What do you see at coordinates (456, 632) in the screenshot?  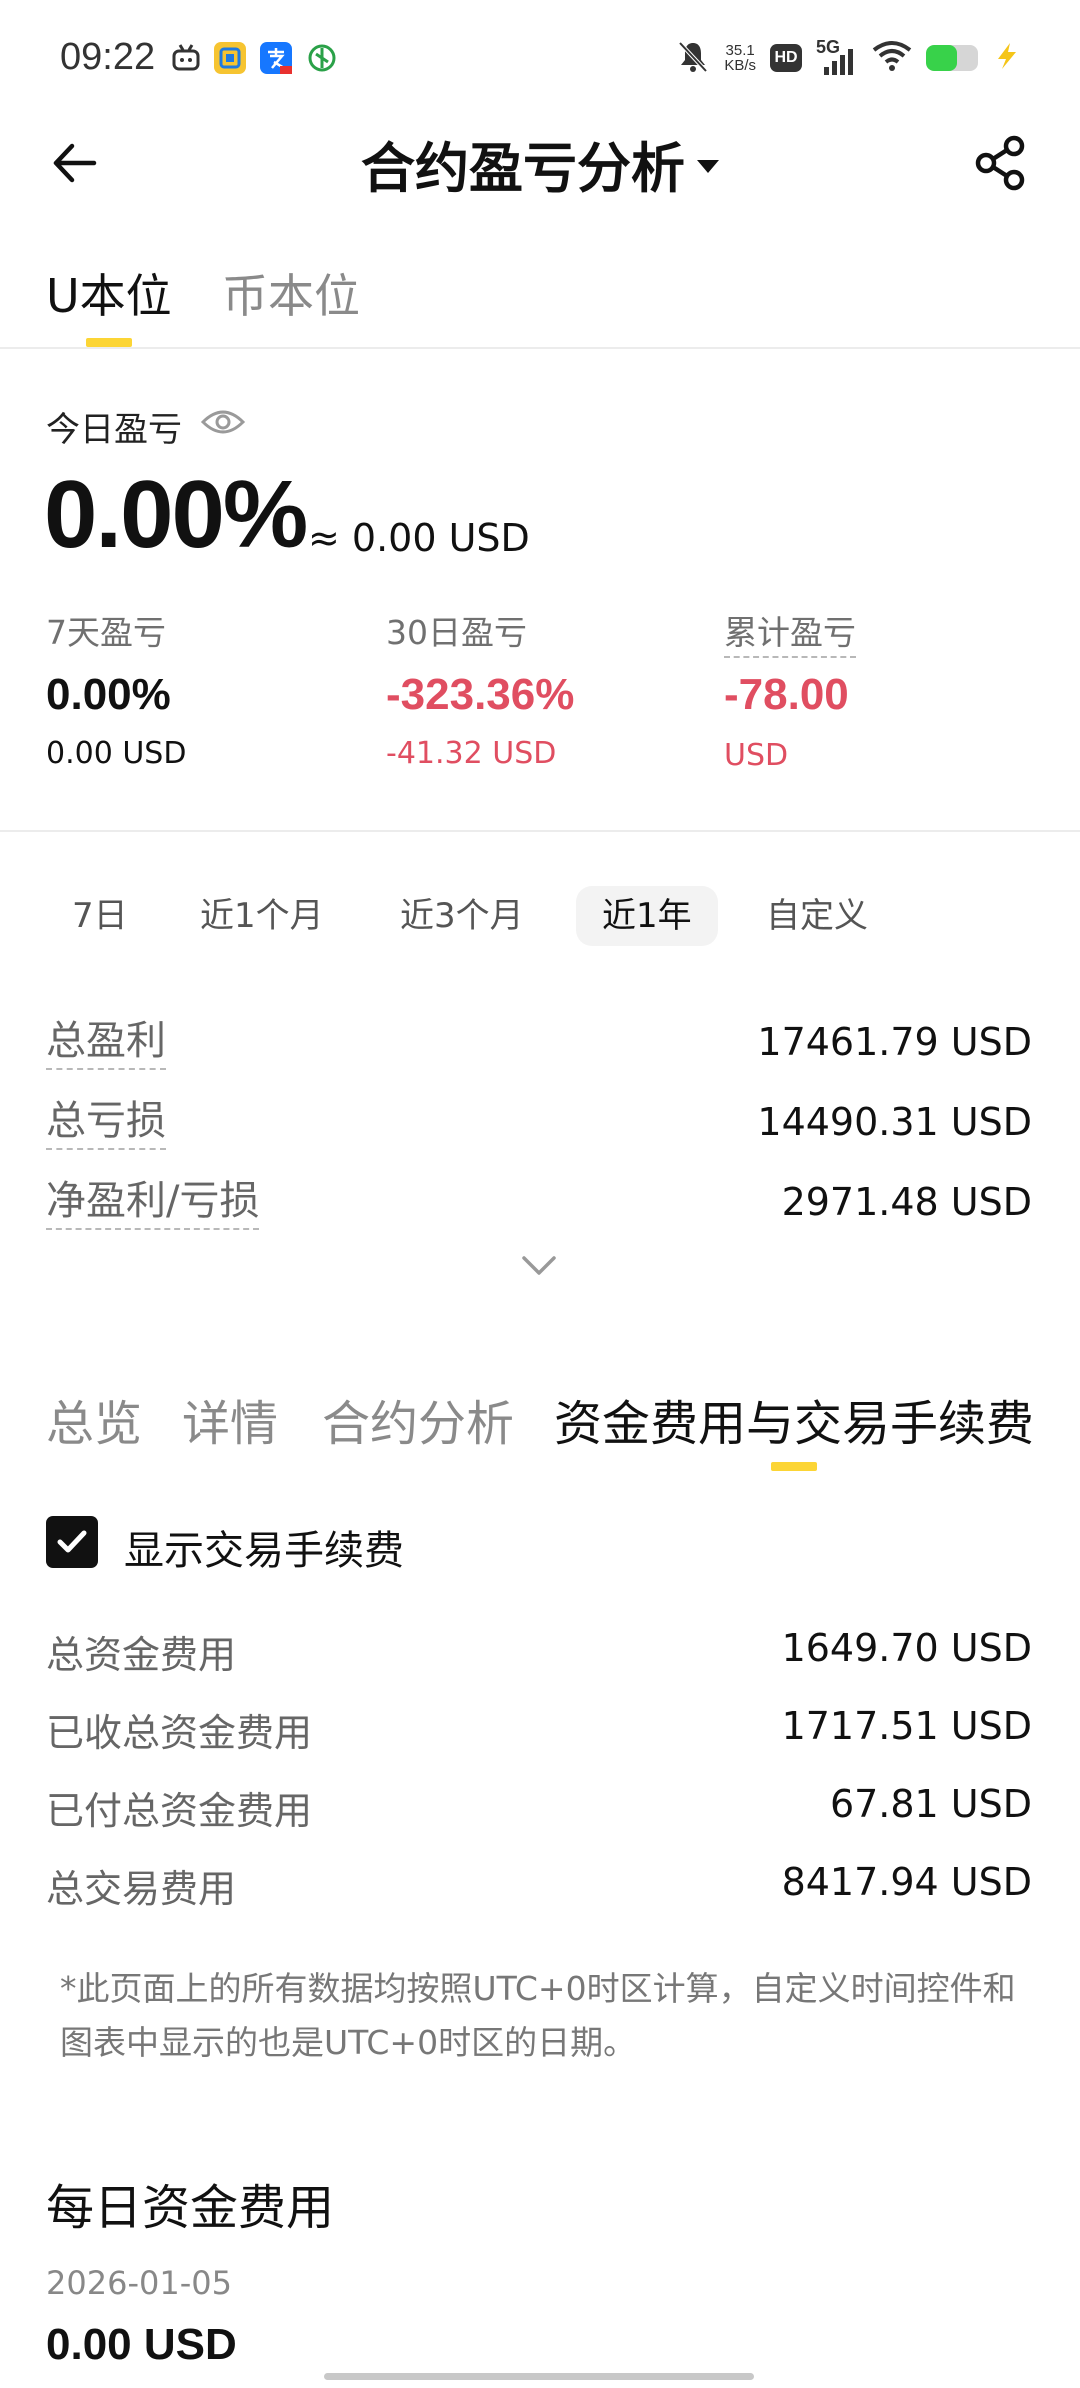 I see `stat-30d-label: 30日盈亏` at bounding box center [456, 632].